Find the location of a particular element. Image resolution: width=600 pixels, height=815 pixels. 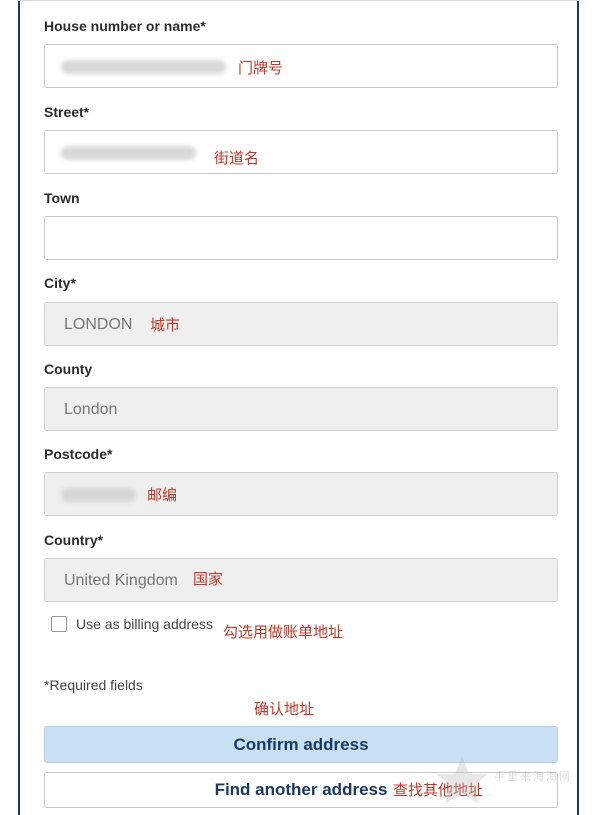

house-annotation: 门牌号 is located at coordinates (261, 68).